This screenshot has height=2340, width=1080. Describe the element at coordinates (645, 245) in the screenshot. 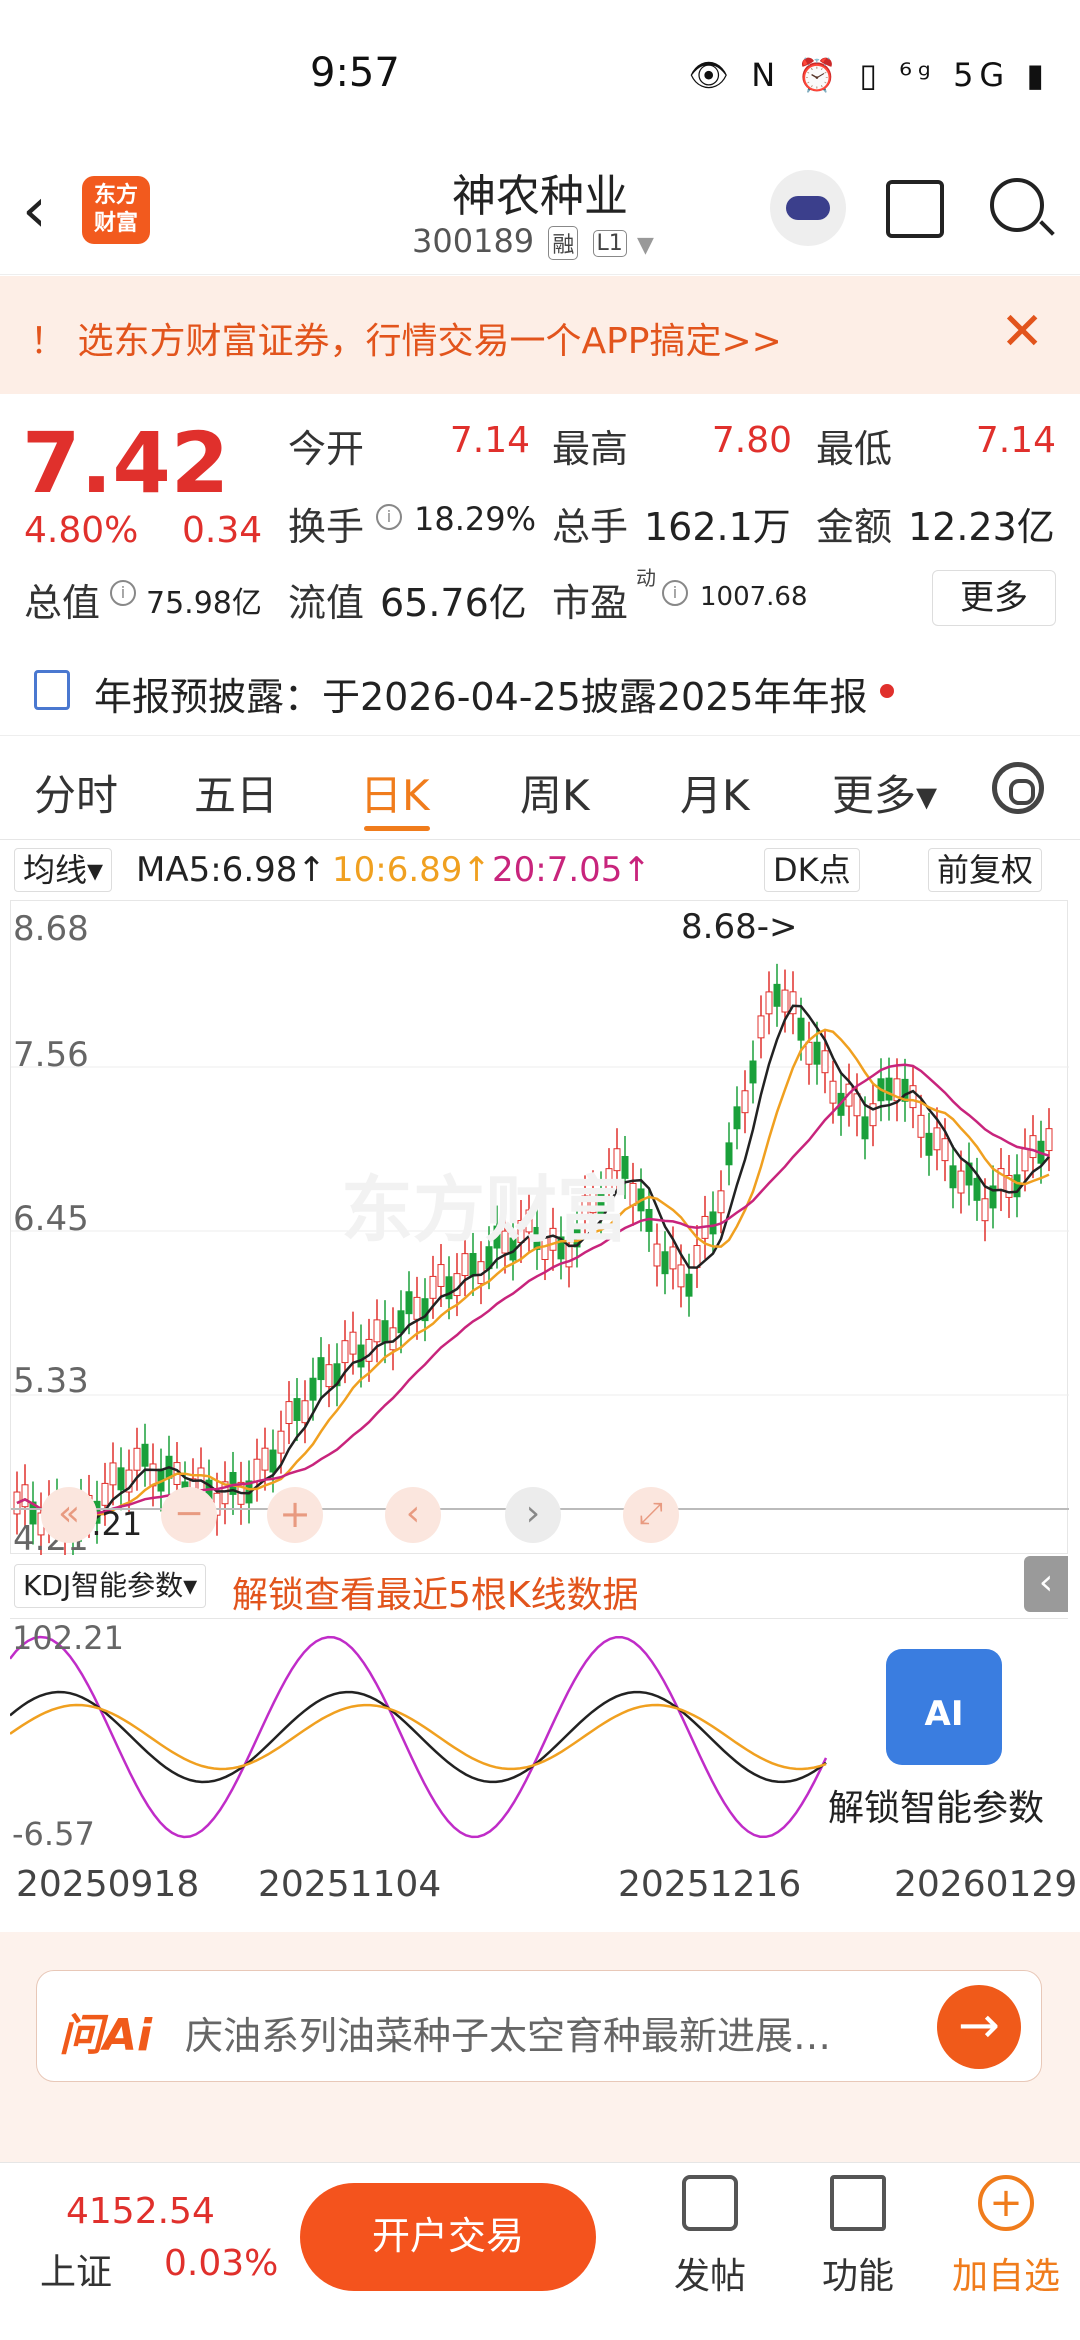

I see `dropdown-icon: ▼` at that location.